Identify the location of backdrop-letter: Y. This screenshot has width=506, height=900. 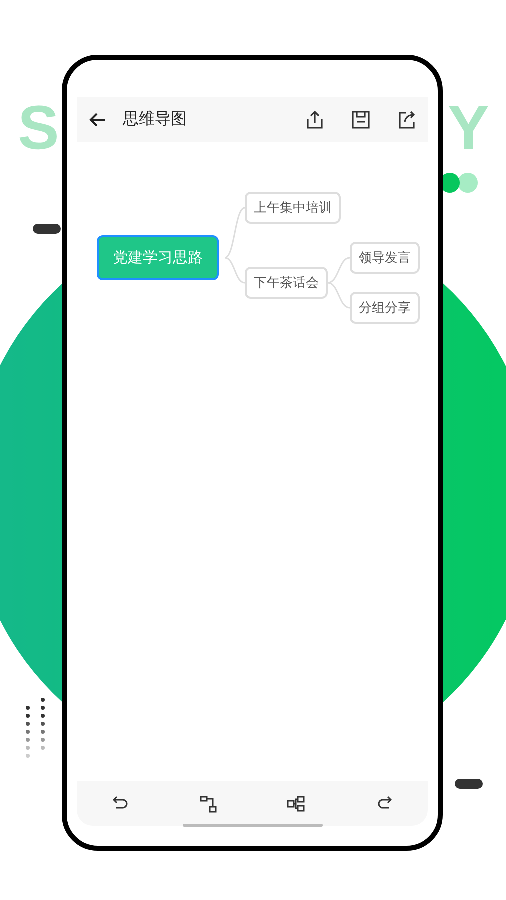
(469, 129).